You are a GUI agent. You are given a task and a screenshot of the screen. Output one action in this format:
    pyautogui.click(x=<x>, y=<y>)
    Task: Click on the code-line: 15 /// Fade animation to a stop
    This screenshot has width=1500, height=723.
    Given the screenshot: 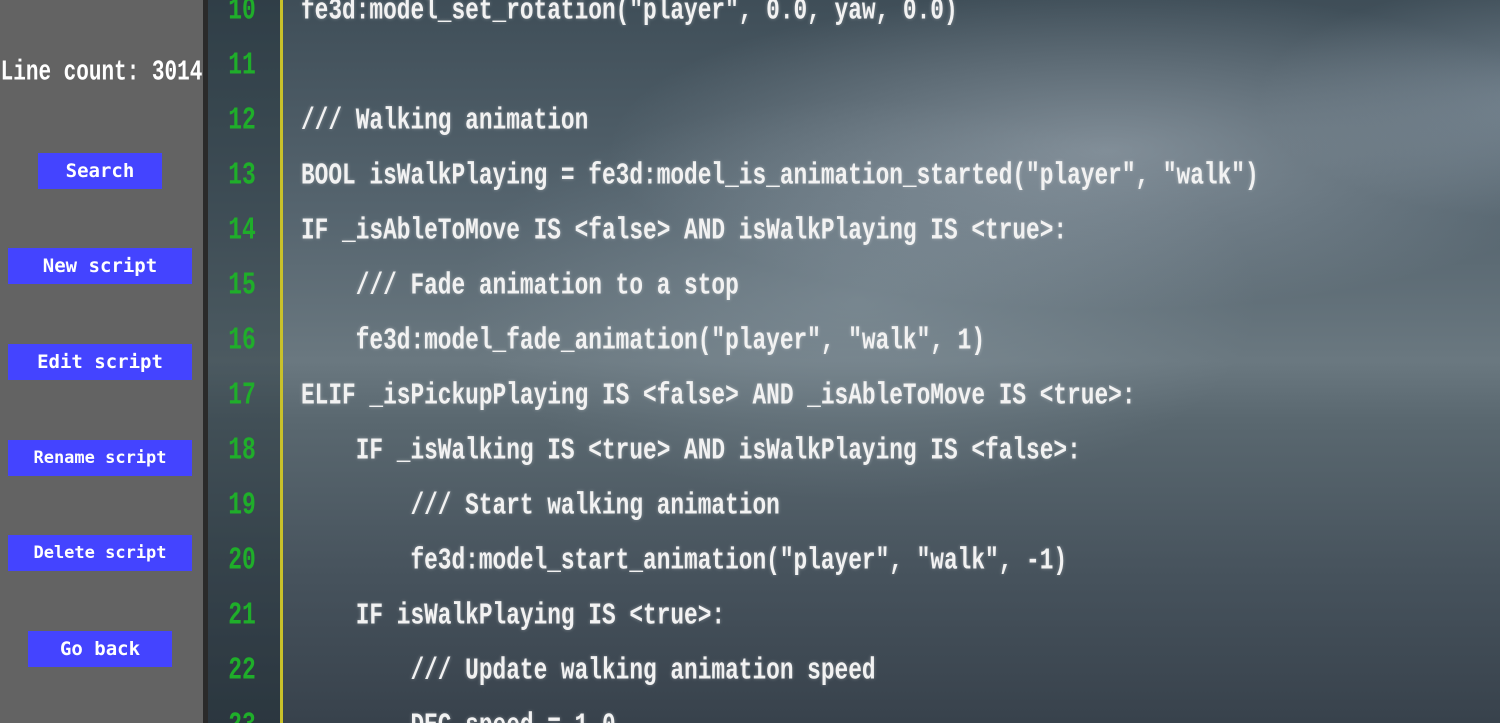 What is the action you would take?
    pyautogui.click(x=854, y=285)
    